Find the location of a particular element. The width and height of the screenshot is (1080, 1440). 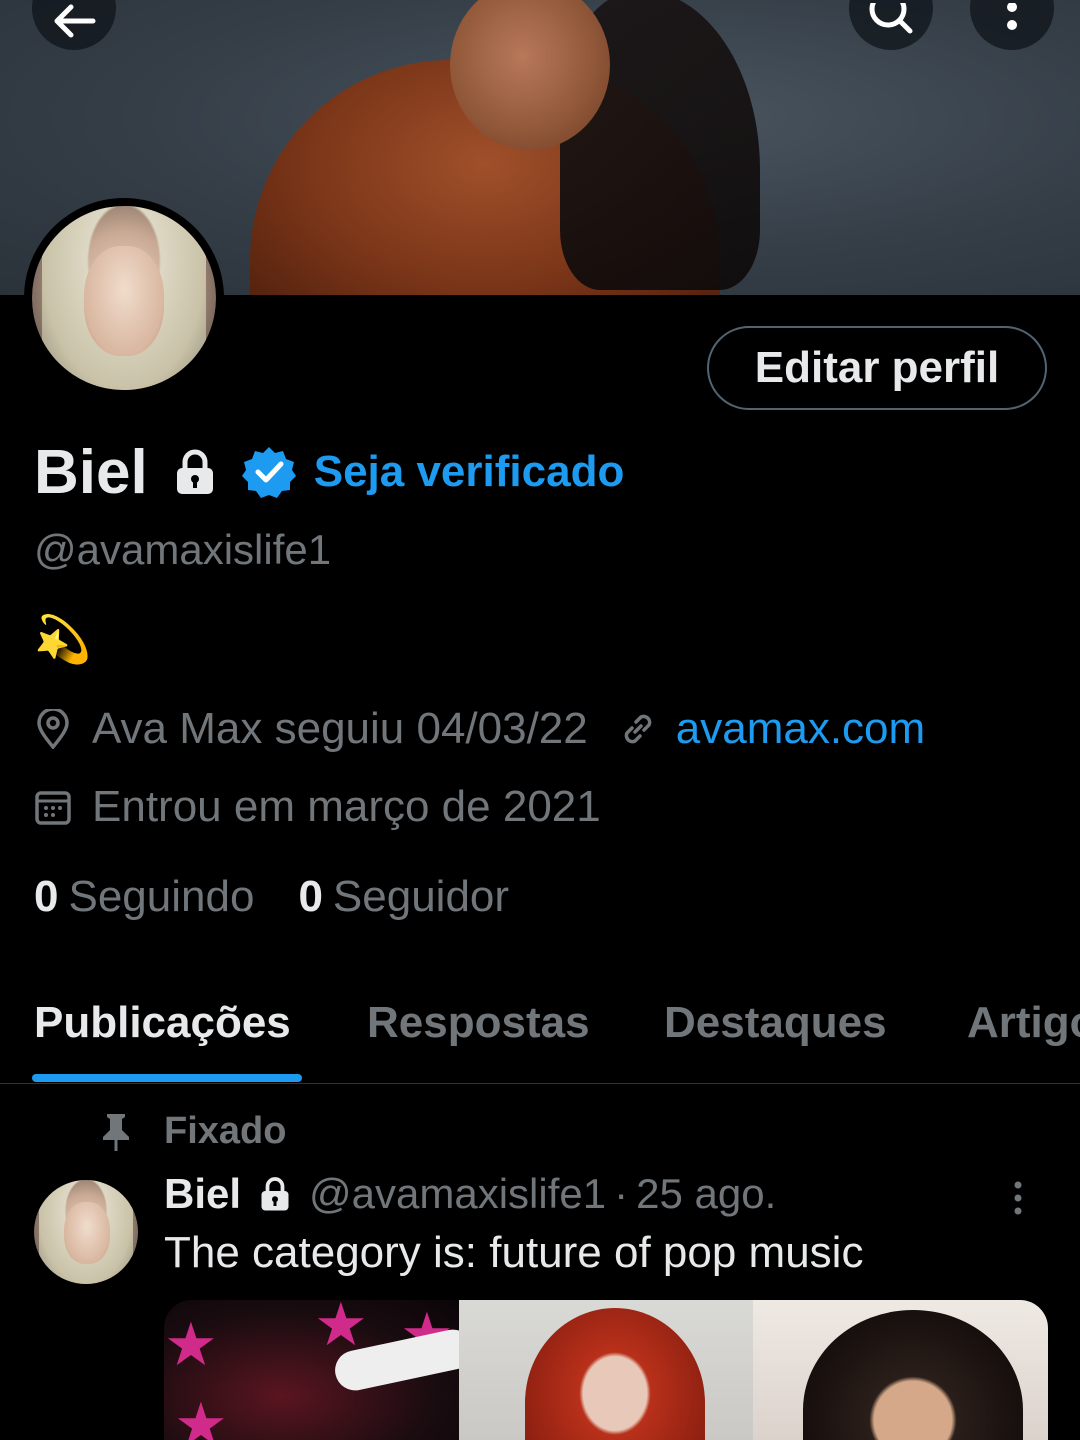

get-verified-link: Seja verificado is located at coordinates (469, 472).